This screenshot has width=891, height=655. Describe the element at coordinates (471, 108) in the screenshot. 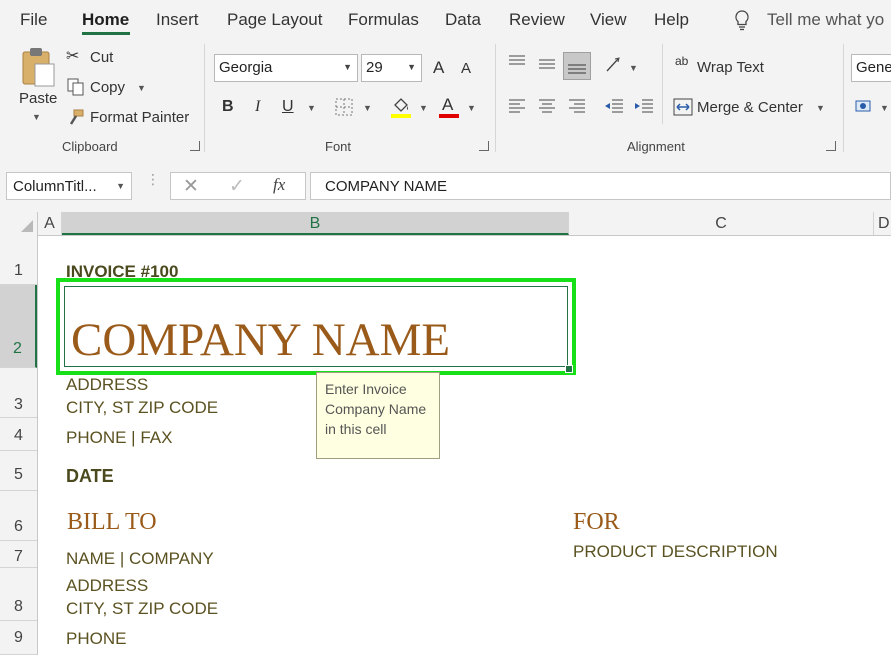

I see `font-color-dropdown-arrow: ▼` at that location.